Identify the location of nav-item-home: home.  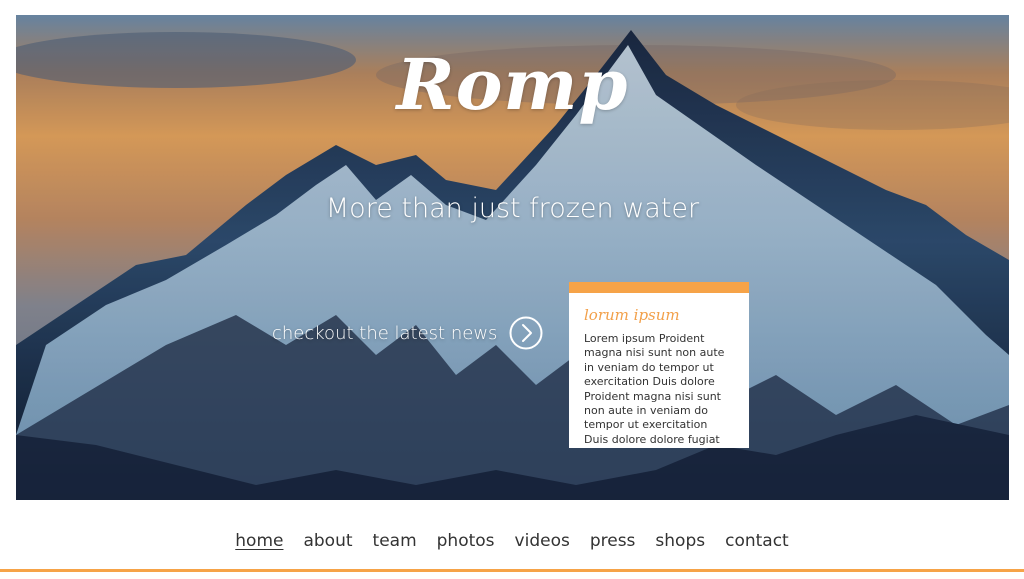
(259, 541).